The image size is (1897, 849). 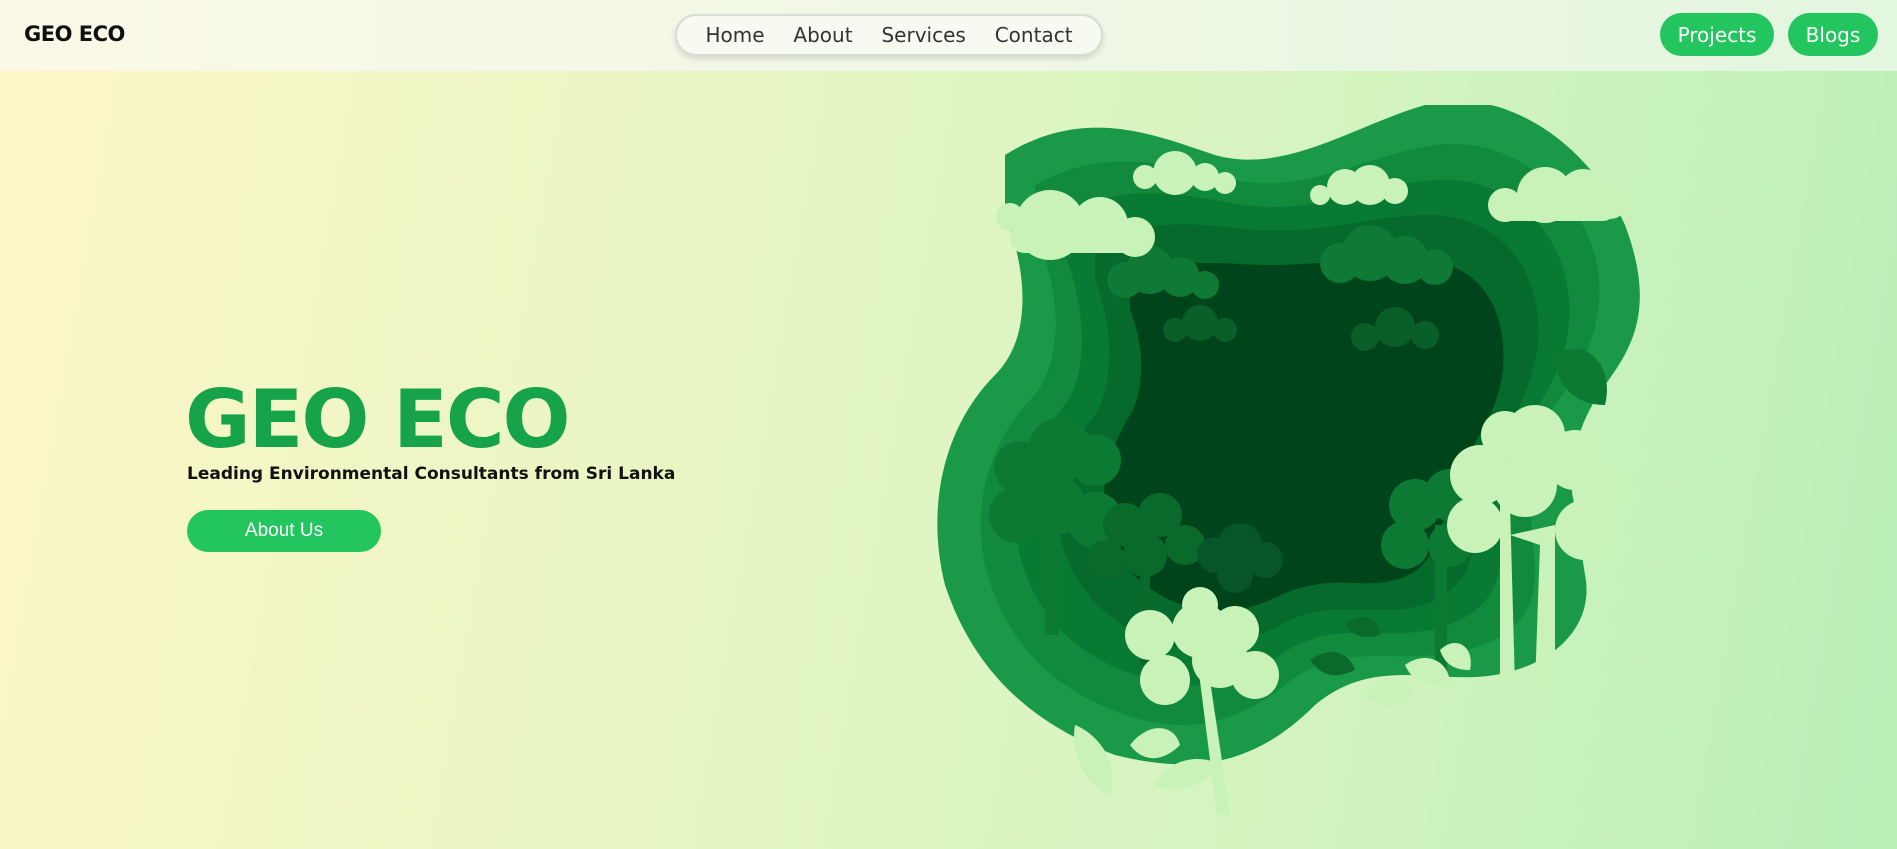 I want to click on projects-button: Projects, so click(x=1717, y=34).